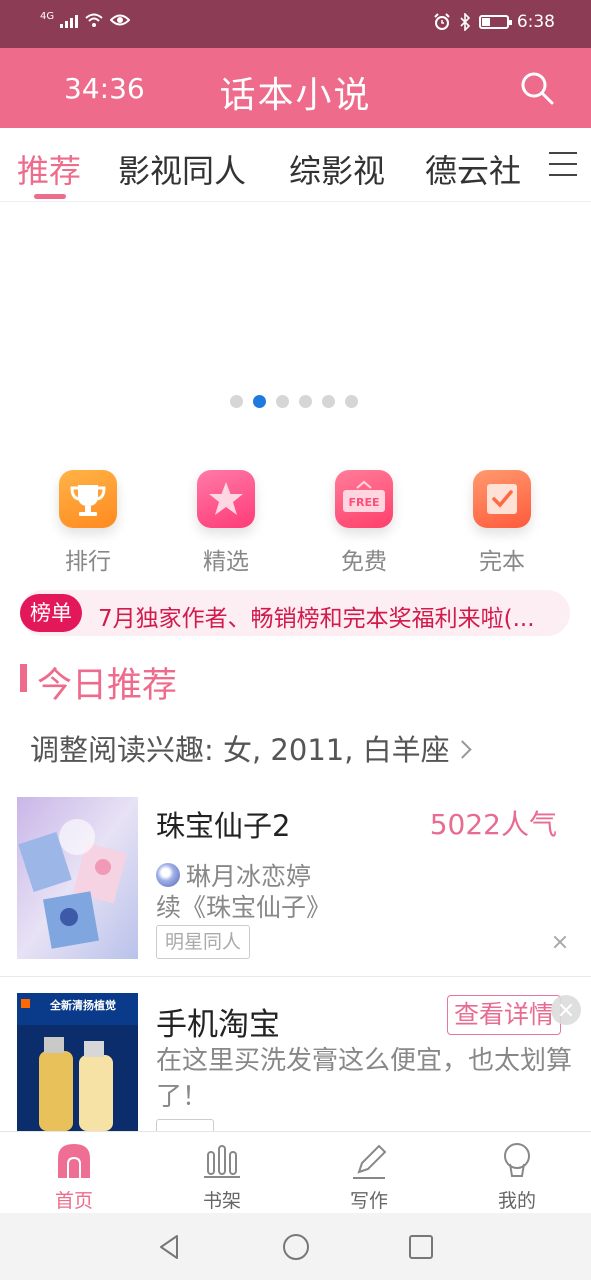 The height and width of the screenshot is (1280, 591). I want to click on status-time: 6:38, so click(535, 22).